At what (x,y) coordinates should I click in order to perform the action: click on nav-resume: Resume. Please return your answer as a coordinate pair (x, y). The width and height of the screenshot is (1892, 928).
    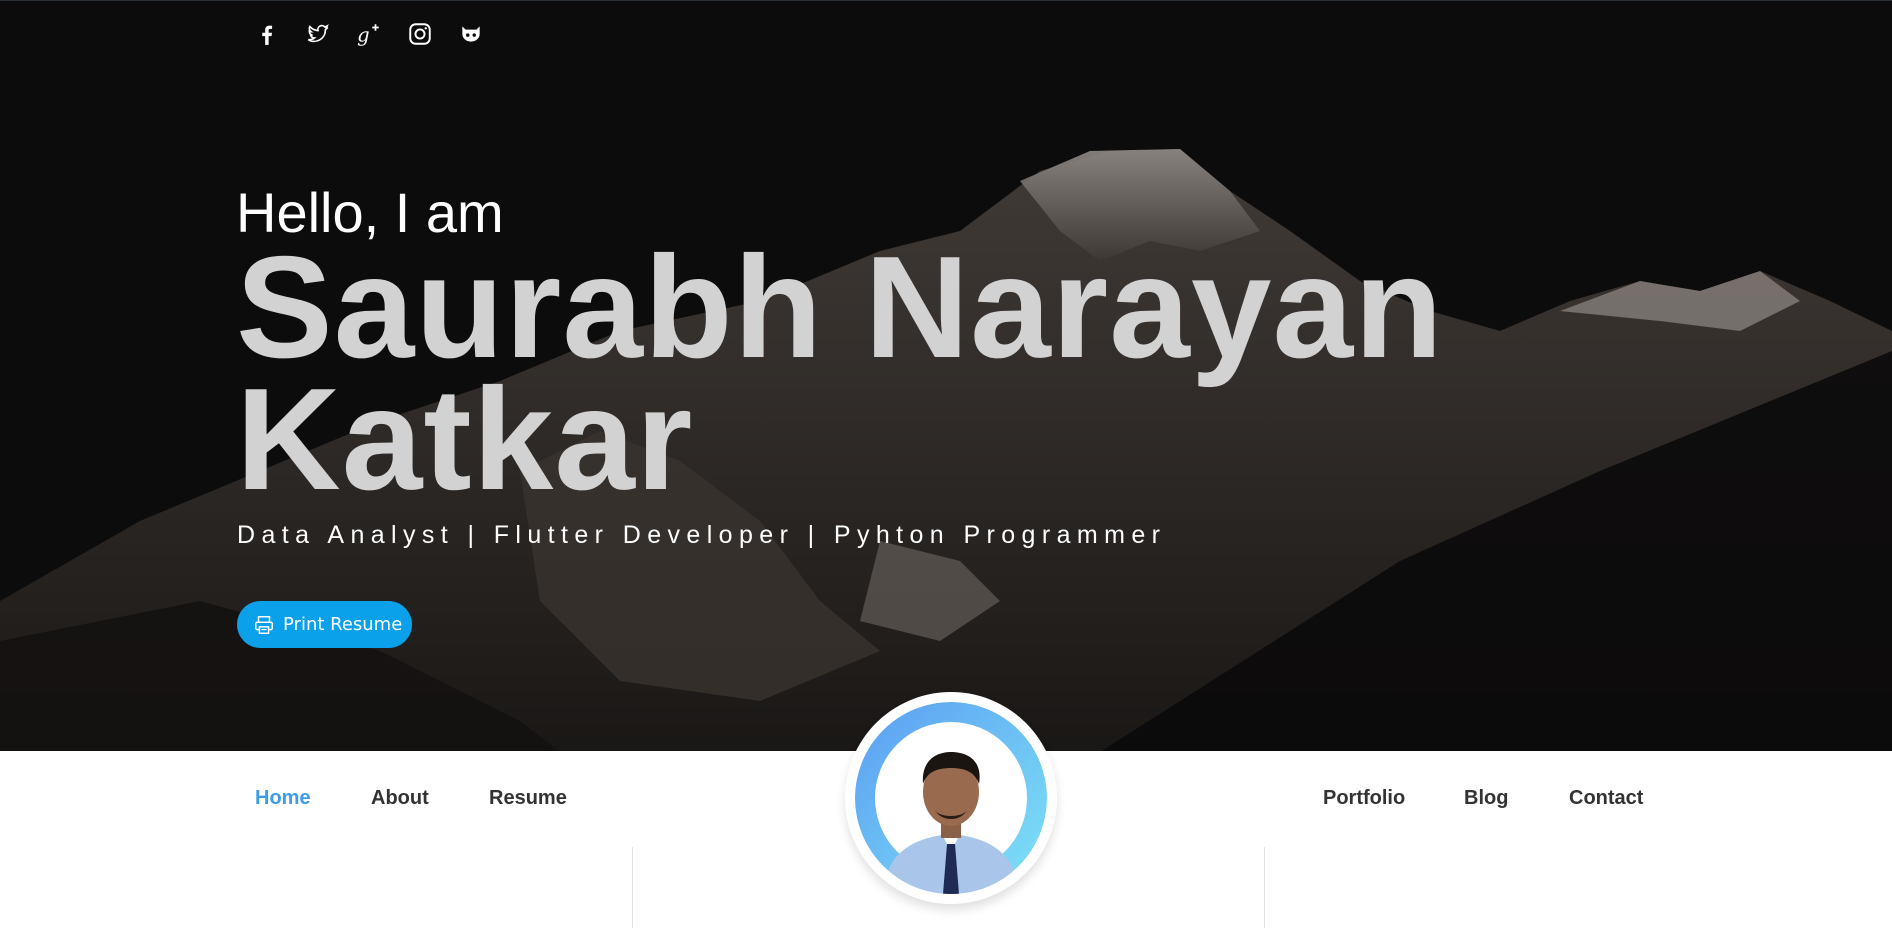
    Looking at the image, I should click on (528, 798).